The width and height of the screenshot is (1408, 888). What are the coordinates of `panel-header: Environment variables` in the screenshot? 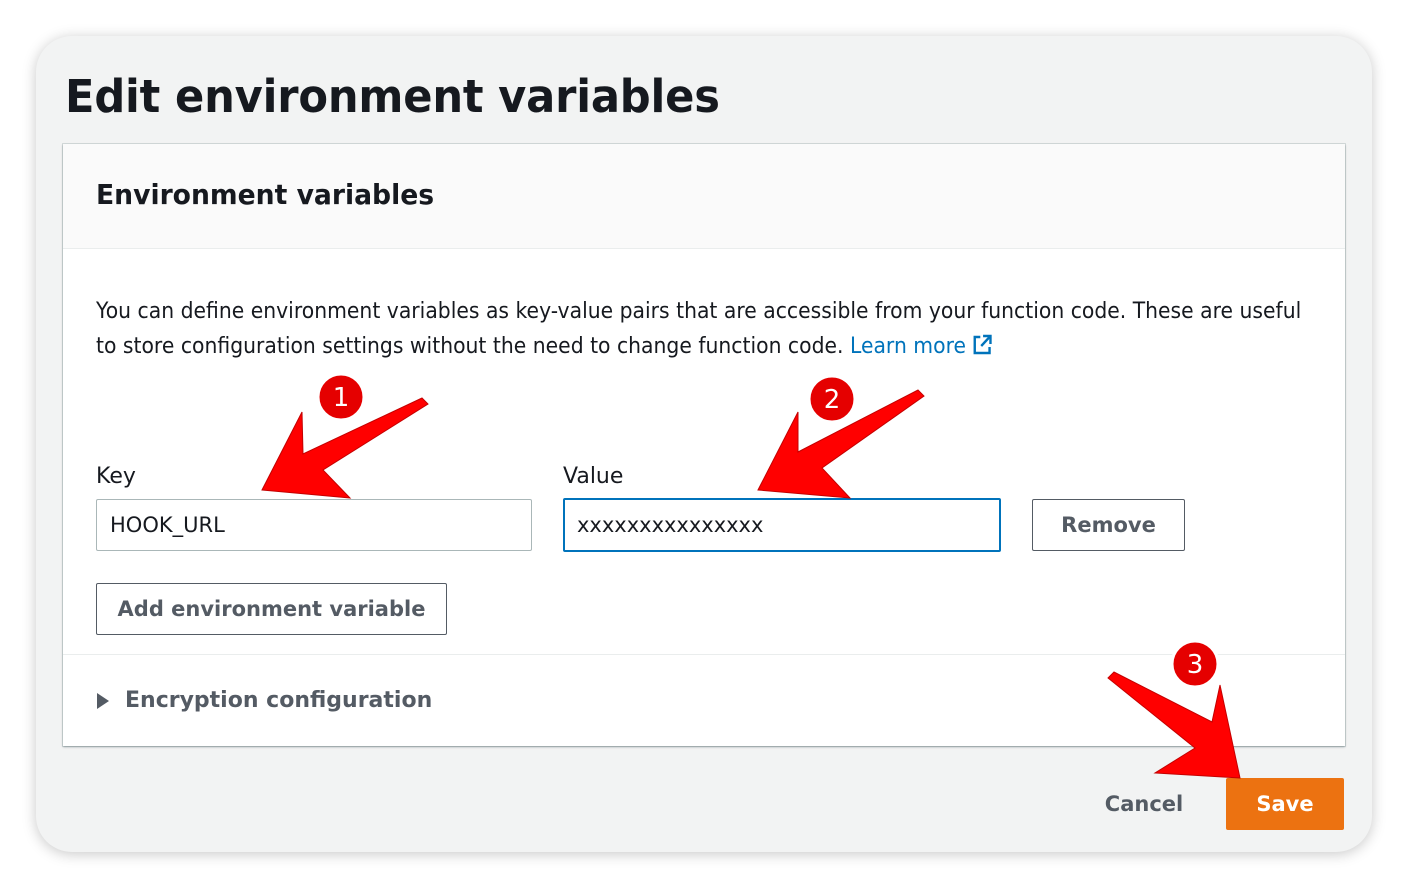 It's located at (704, 196).